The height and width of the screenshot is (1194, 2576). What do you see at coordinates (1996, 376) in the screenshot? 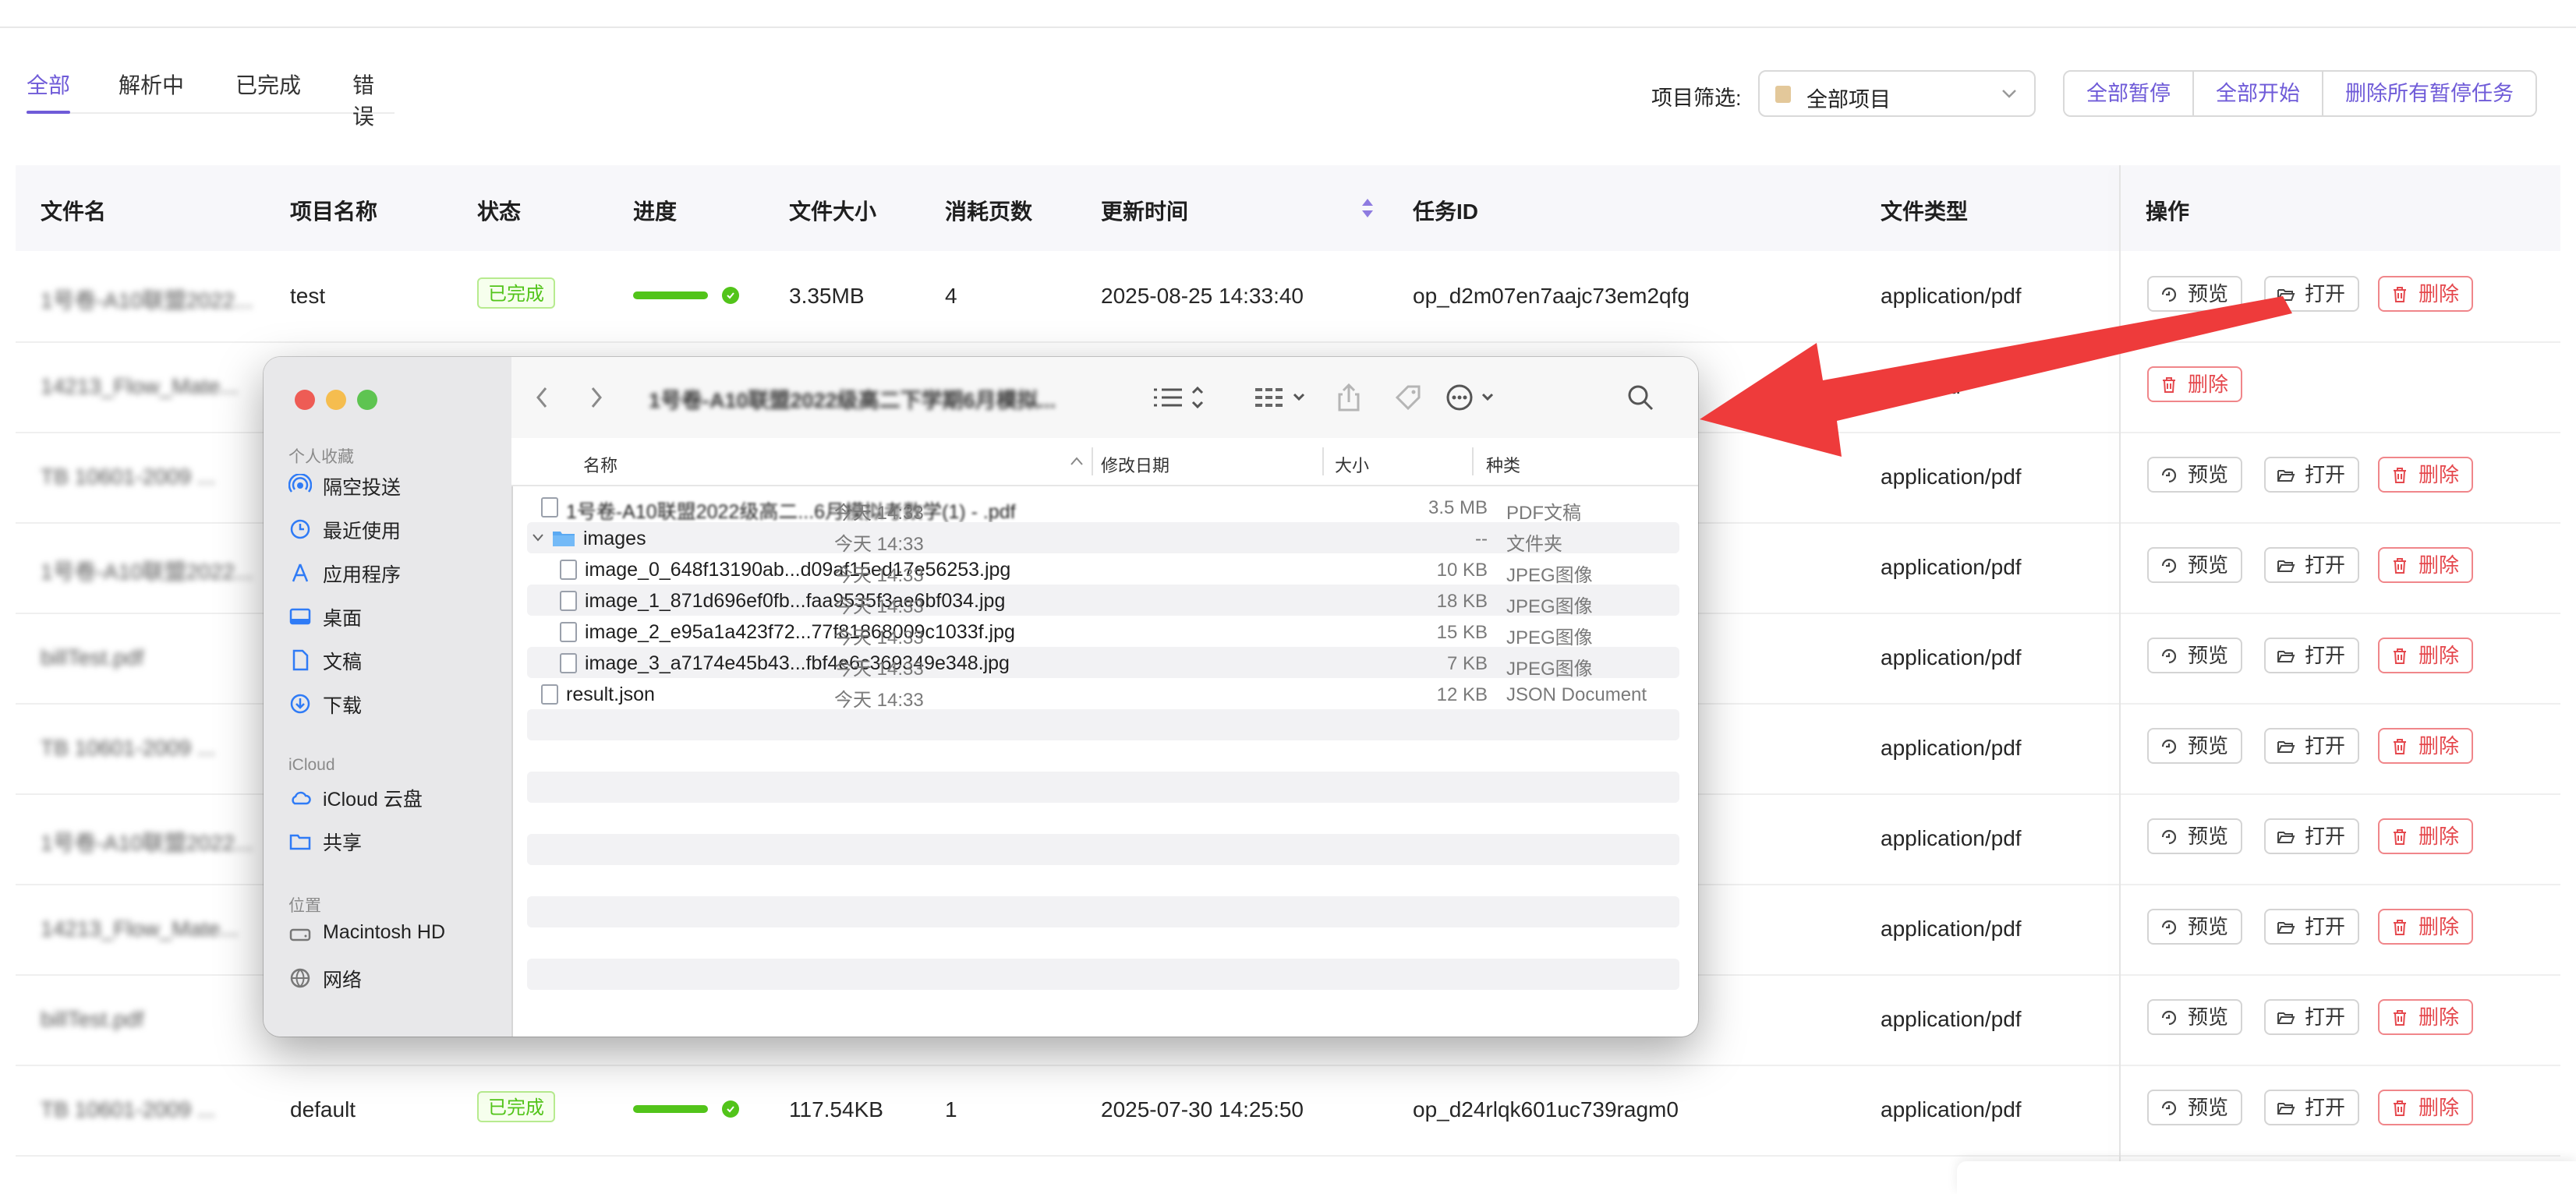
I see `red-arrow-annotation` at bounding box center [1996, 376].